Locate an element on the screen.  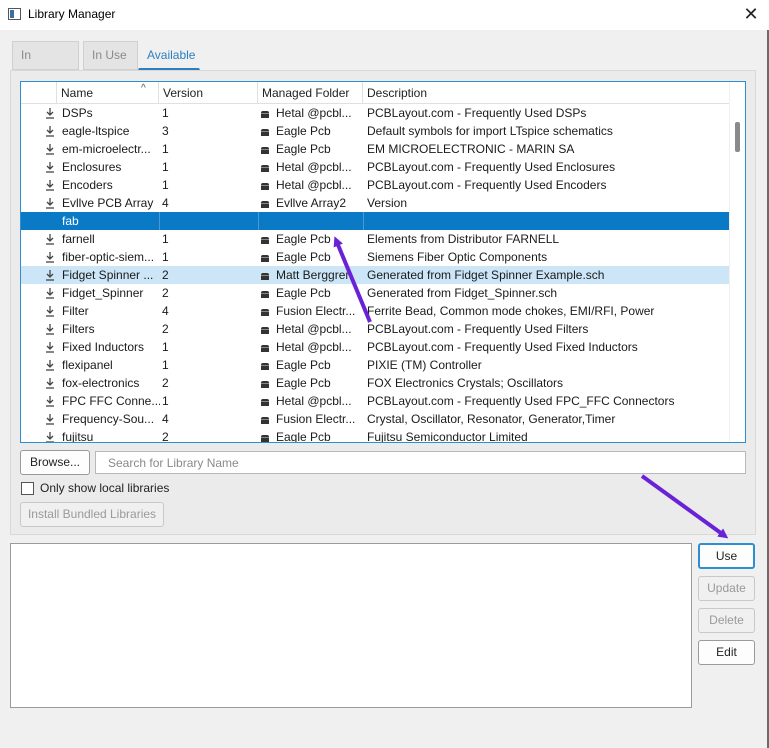
column-header-version: Version is located at coordinates (208, 93).